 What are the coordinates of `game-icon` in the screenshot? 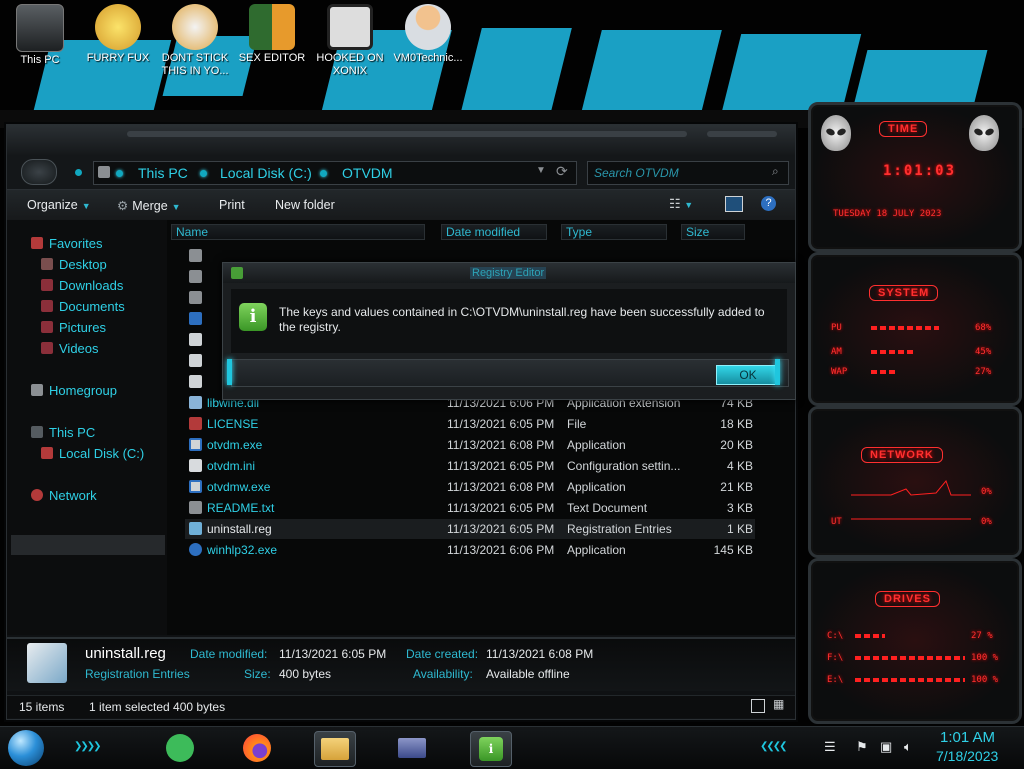 It's located at (350, 27).